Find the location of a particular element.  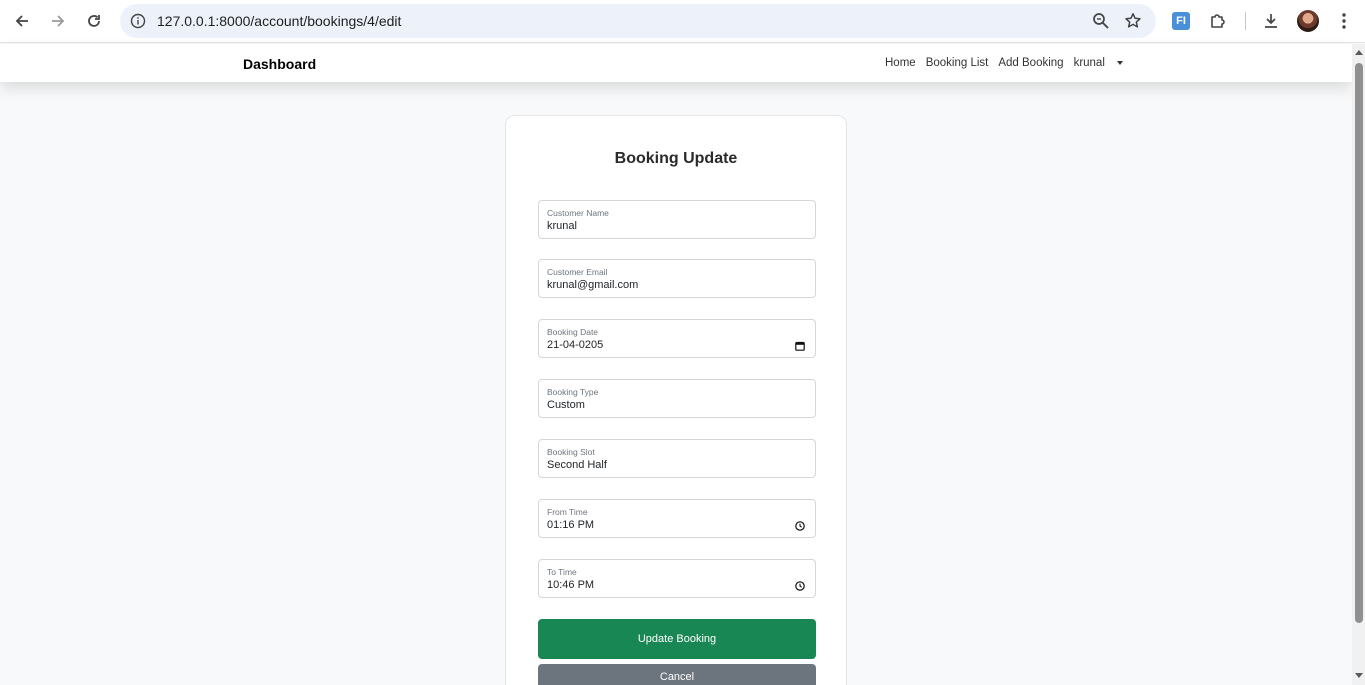

scrollbar-thumb is located at coordinates (1359, 343).